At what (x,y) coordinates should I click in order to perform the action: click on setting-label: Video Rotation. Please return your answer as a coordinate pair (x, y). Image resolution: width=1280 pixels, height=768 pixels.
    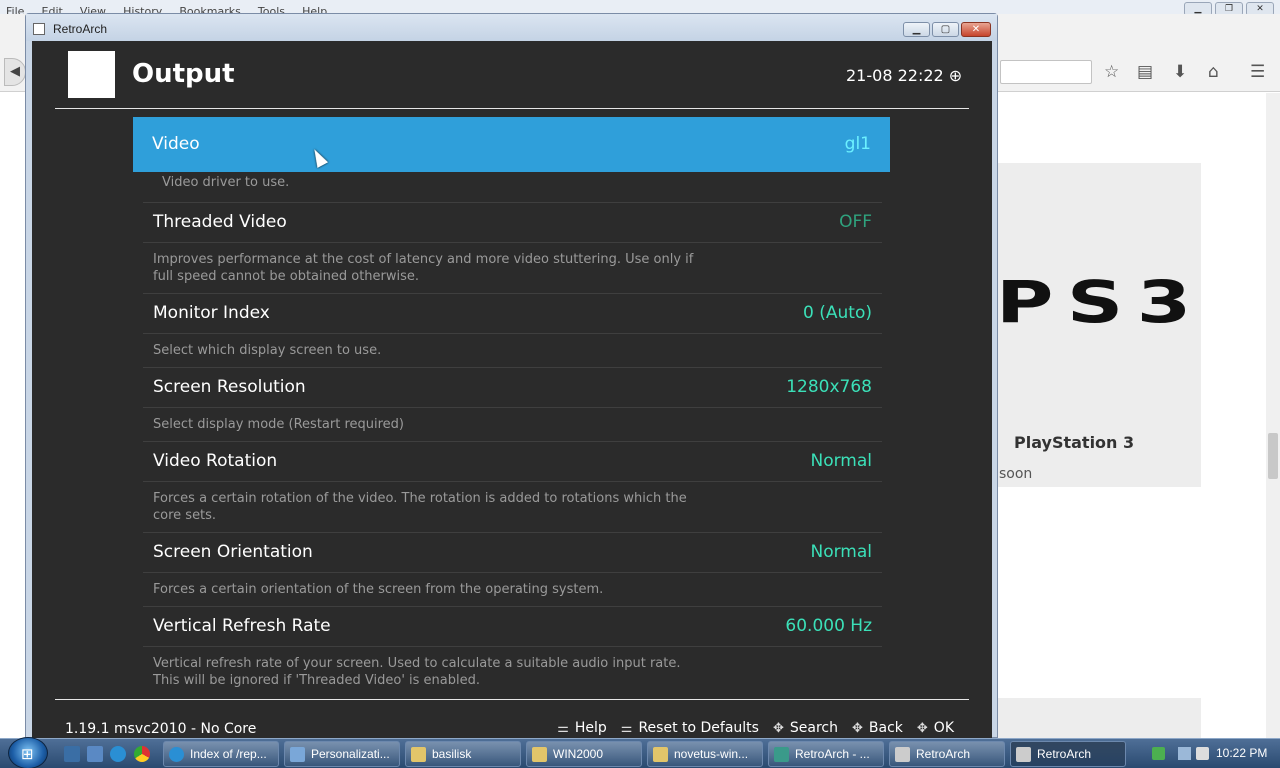
    Looking at the image, I should click on (215, 461).